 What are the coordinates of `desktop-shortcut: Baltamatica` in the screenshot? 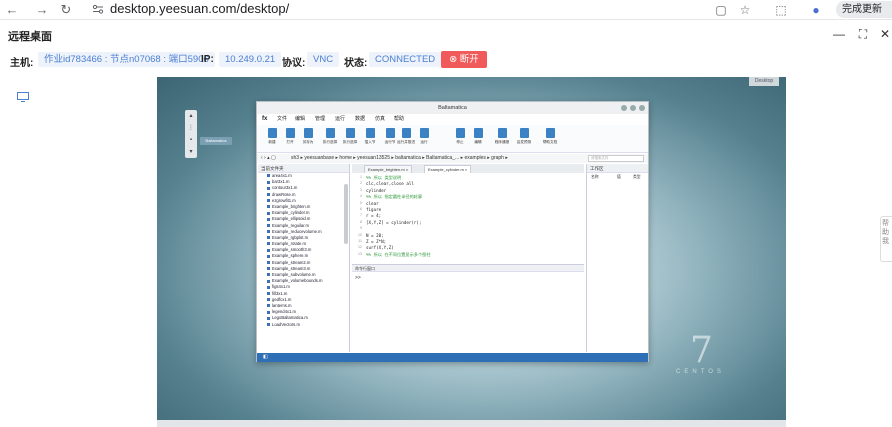 It's located at (216, 141).